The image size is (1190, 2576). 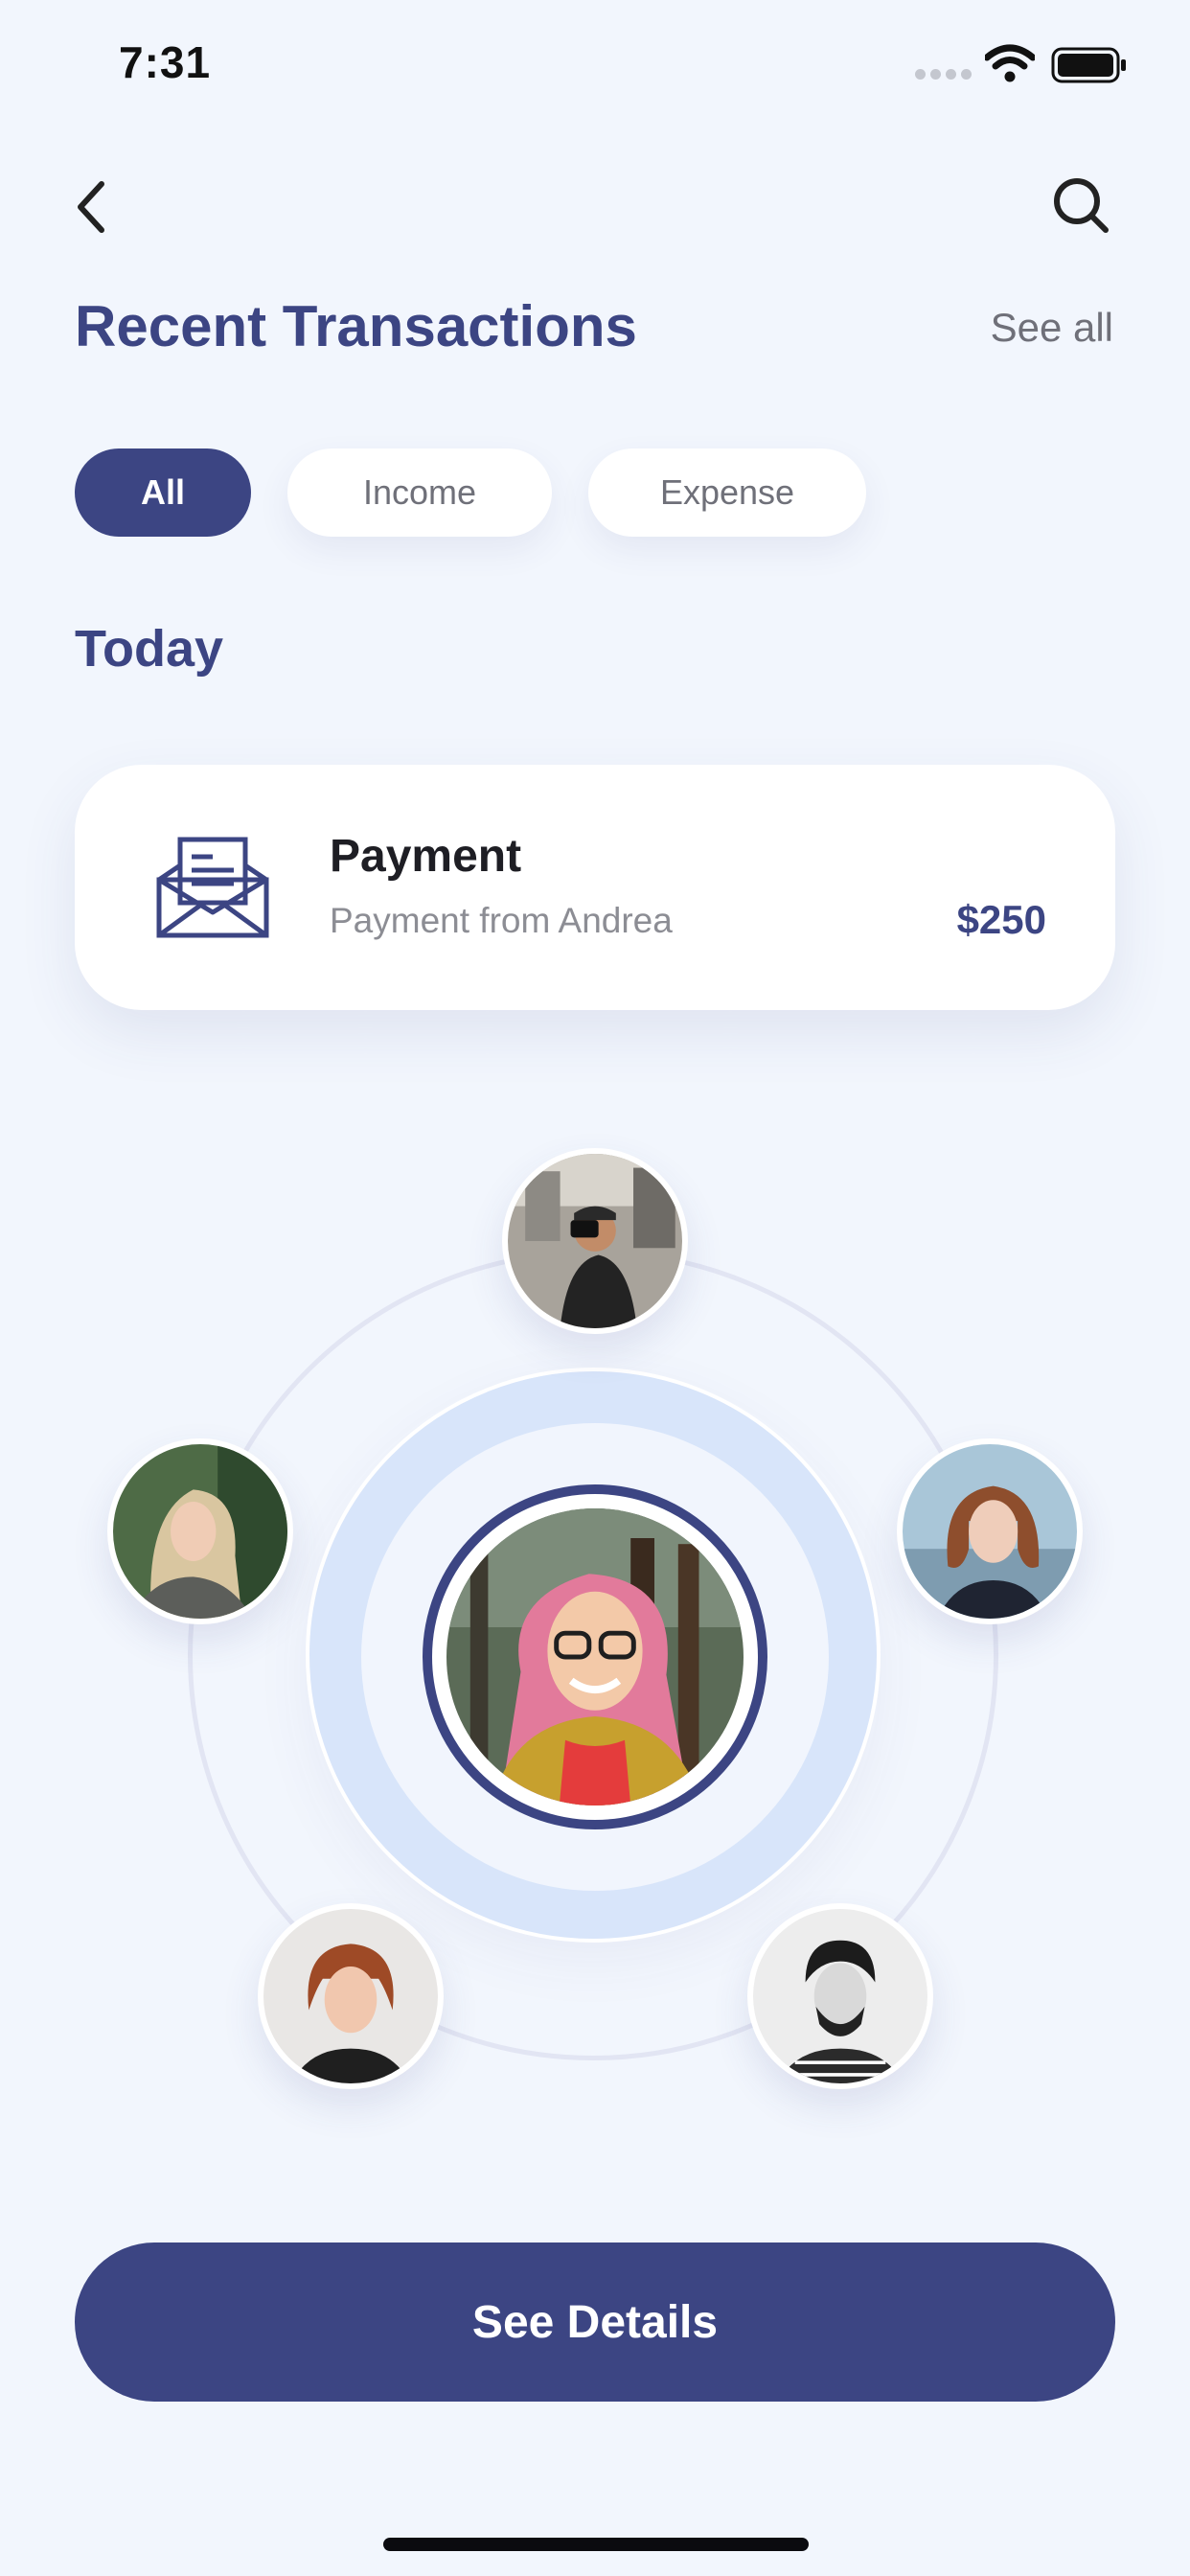 I want to click on battery-icon, so click(x=1090, y=65).